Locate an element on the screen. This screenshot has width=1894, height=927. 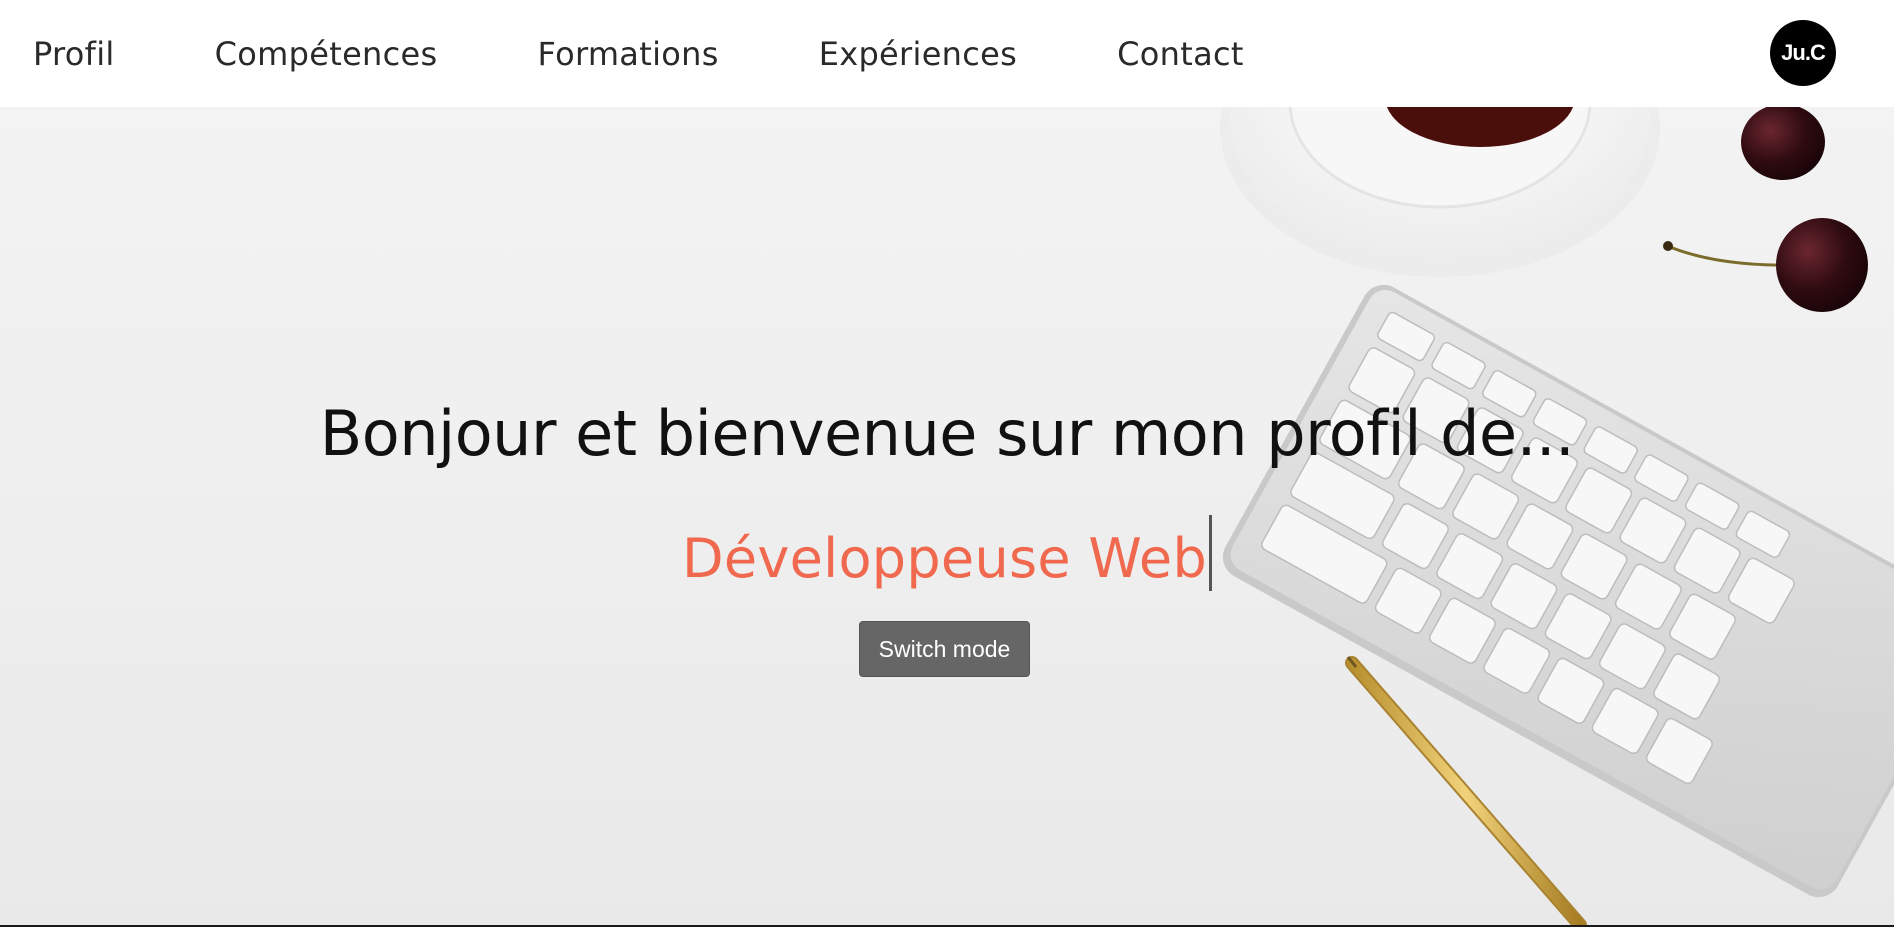
nav-link-contact: Contact is located at coordinates (1180, 54).